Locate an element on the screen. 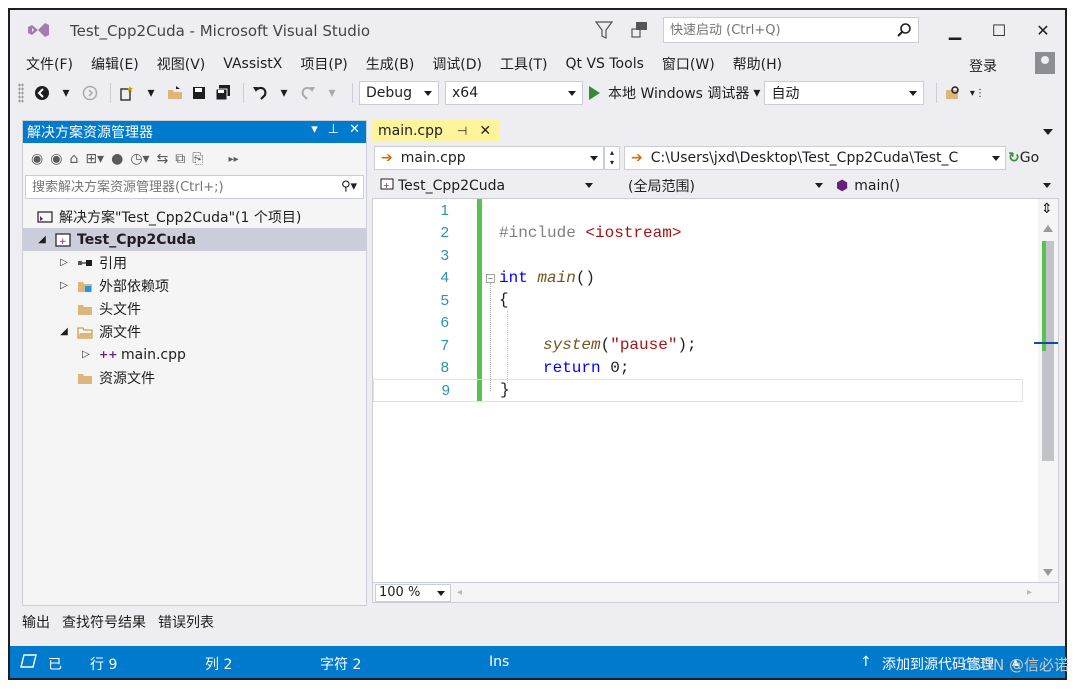 The width and height of the screenshot is (1075, 689). pin-icon: ⊥ is located at coordinates (333, 129).